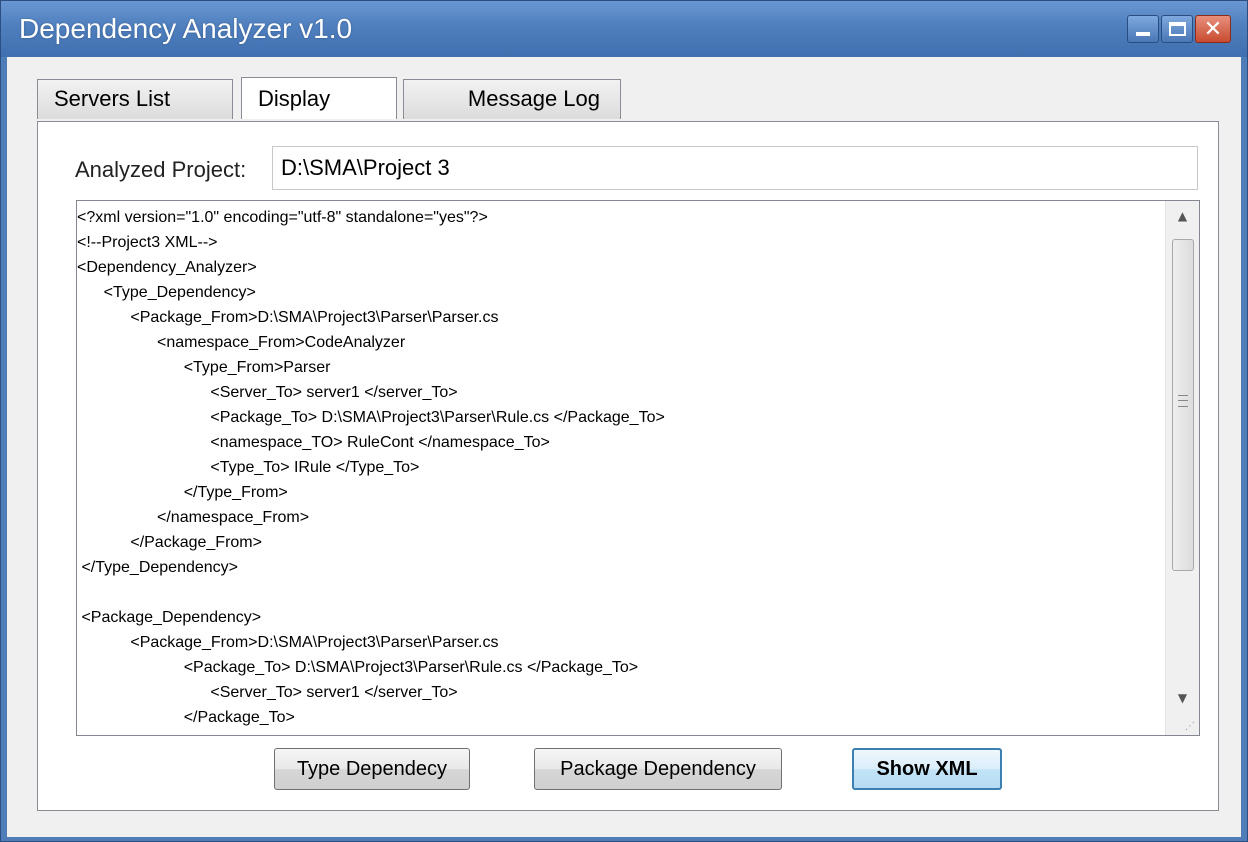  Describe the element at coordinates (512, 99) in the screenshot. I see `tab-message-log: Message Log` at that location.